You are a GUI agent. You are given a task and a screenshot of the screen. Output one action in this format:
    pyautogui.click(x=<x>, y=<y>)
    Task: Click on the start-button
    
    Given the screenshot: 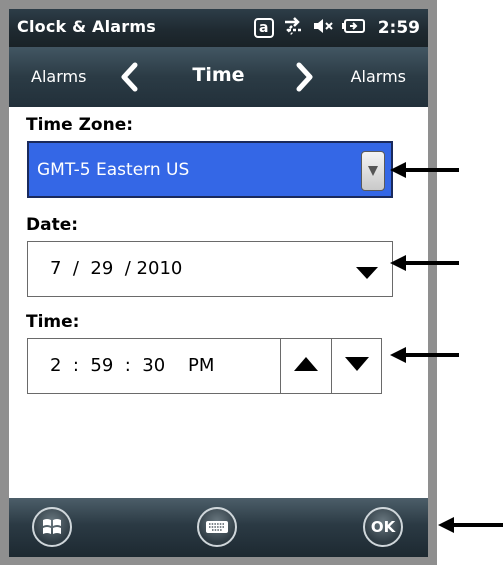 What is the action you would take?
    pyautogui.click(x=52, y=527)
    